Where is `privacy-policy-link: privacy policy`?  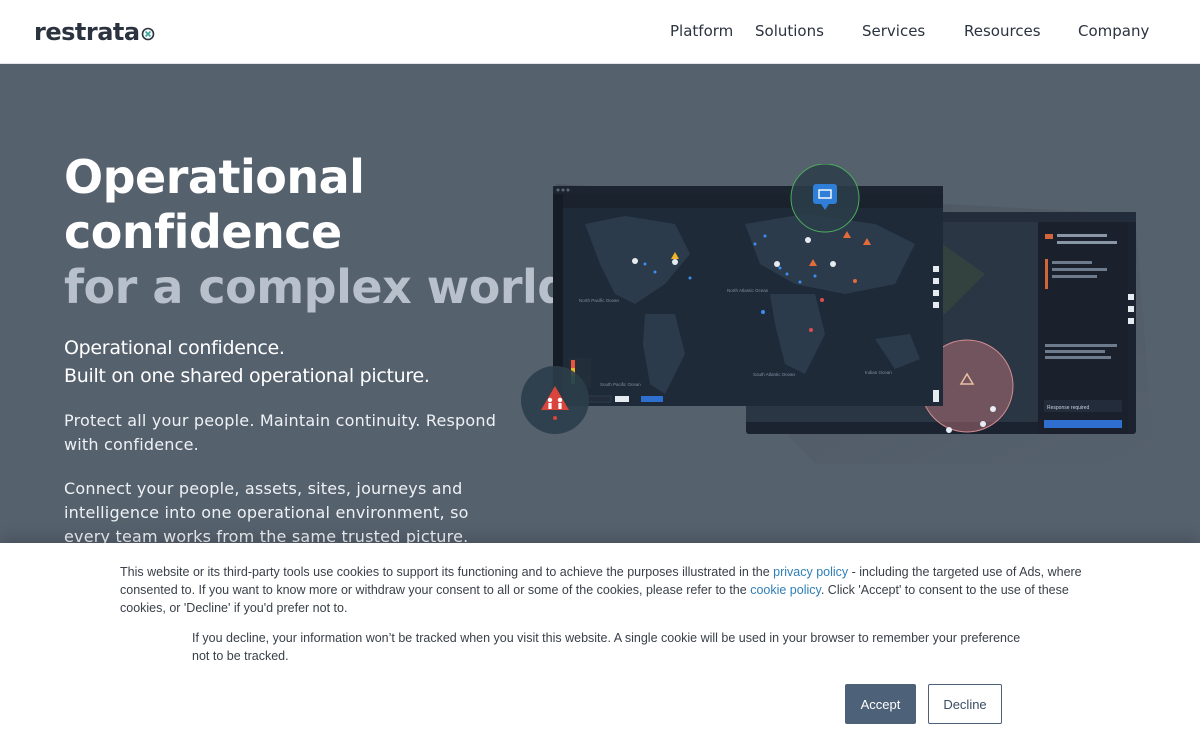 privacy-policy-link: privacy policy is located at coordinates (810, 572).